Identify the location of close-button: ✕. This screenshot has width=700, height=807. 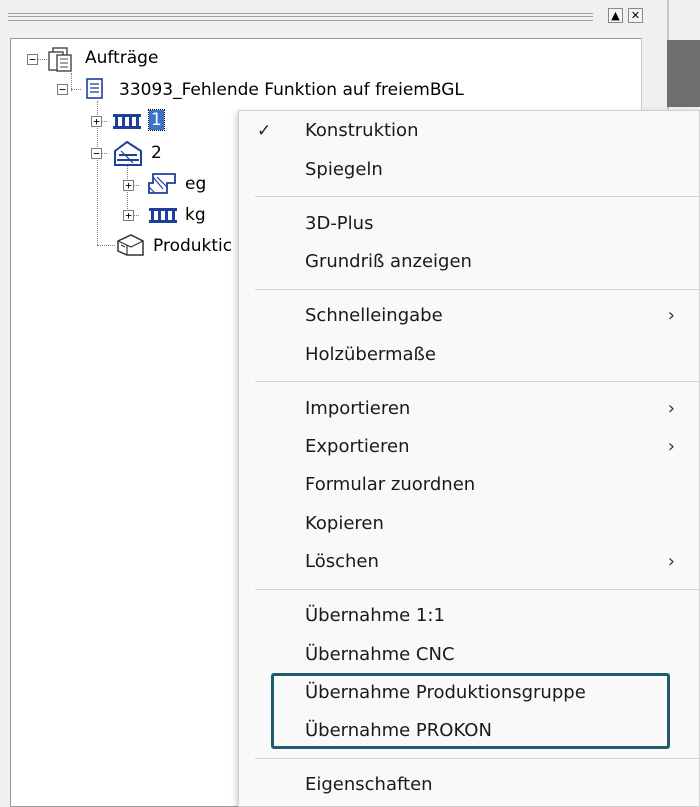
(635, 15).